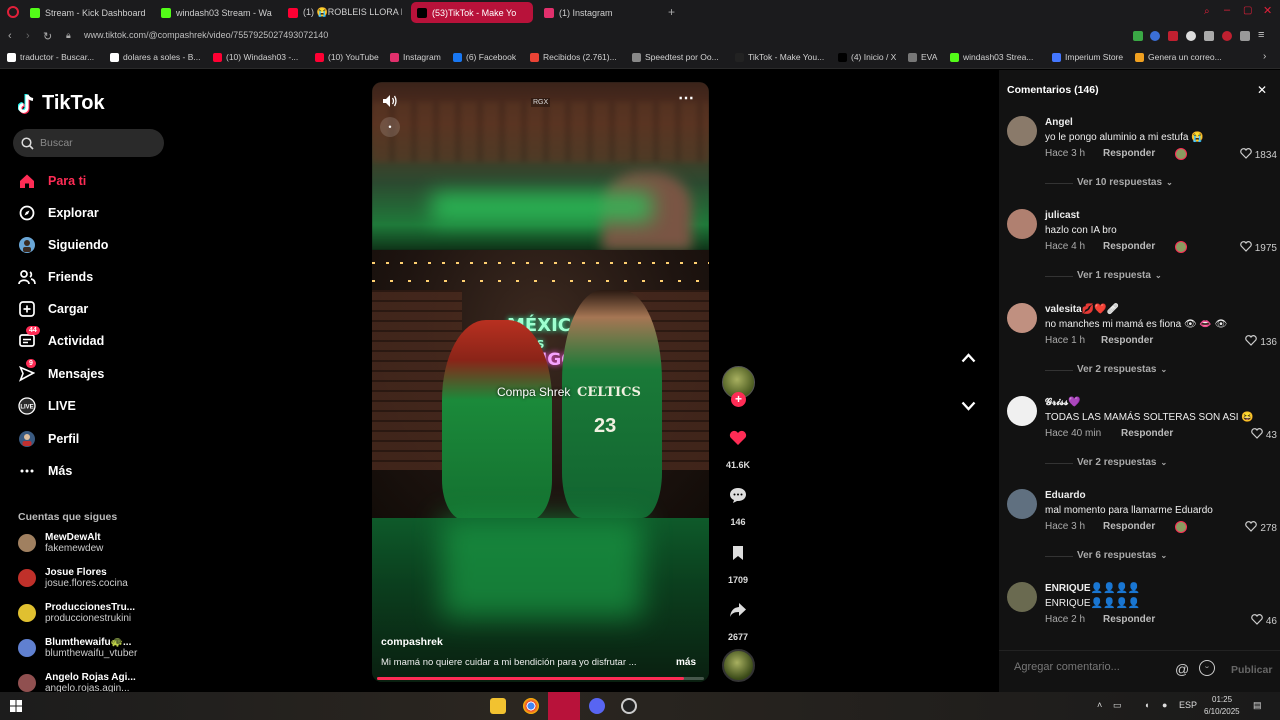 The width and height of the screenshot is (1280, 720). Describe the element at coordinates (1082, 309) in the screenshot. I see `commenter-name: valesita💋❤️🩹` at that location.